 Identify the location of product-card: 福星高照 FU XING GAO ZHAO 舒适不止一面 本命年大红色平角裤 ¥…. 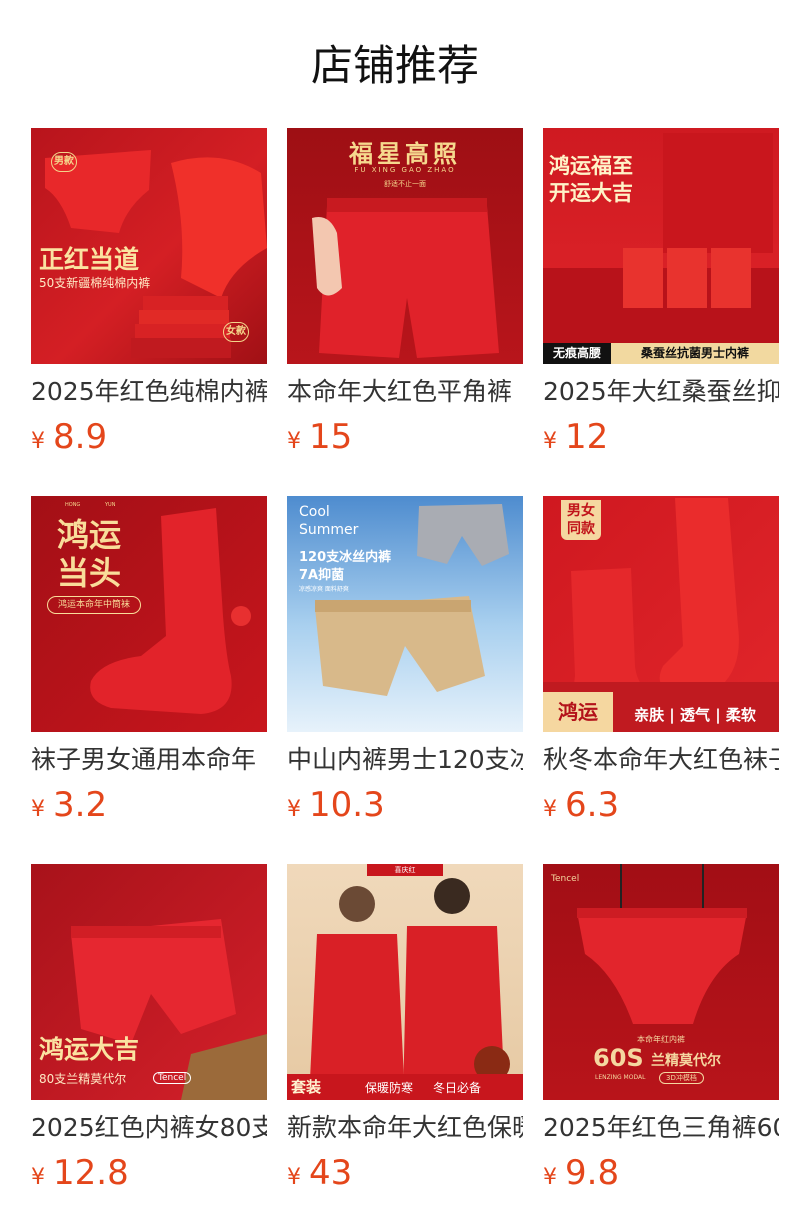
(405, 312).